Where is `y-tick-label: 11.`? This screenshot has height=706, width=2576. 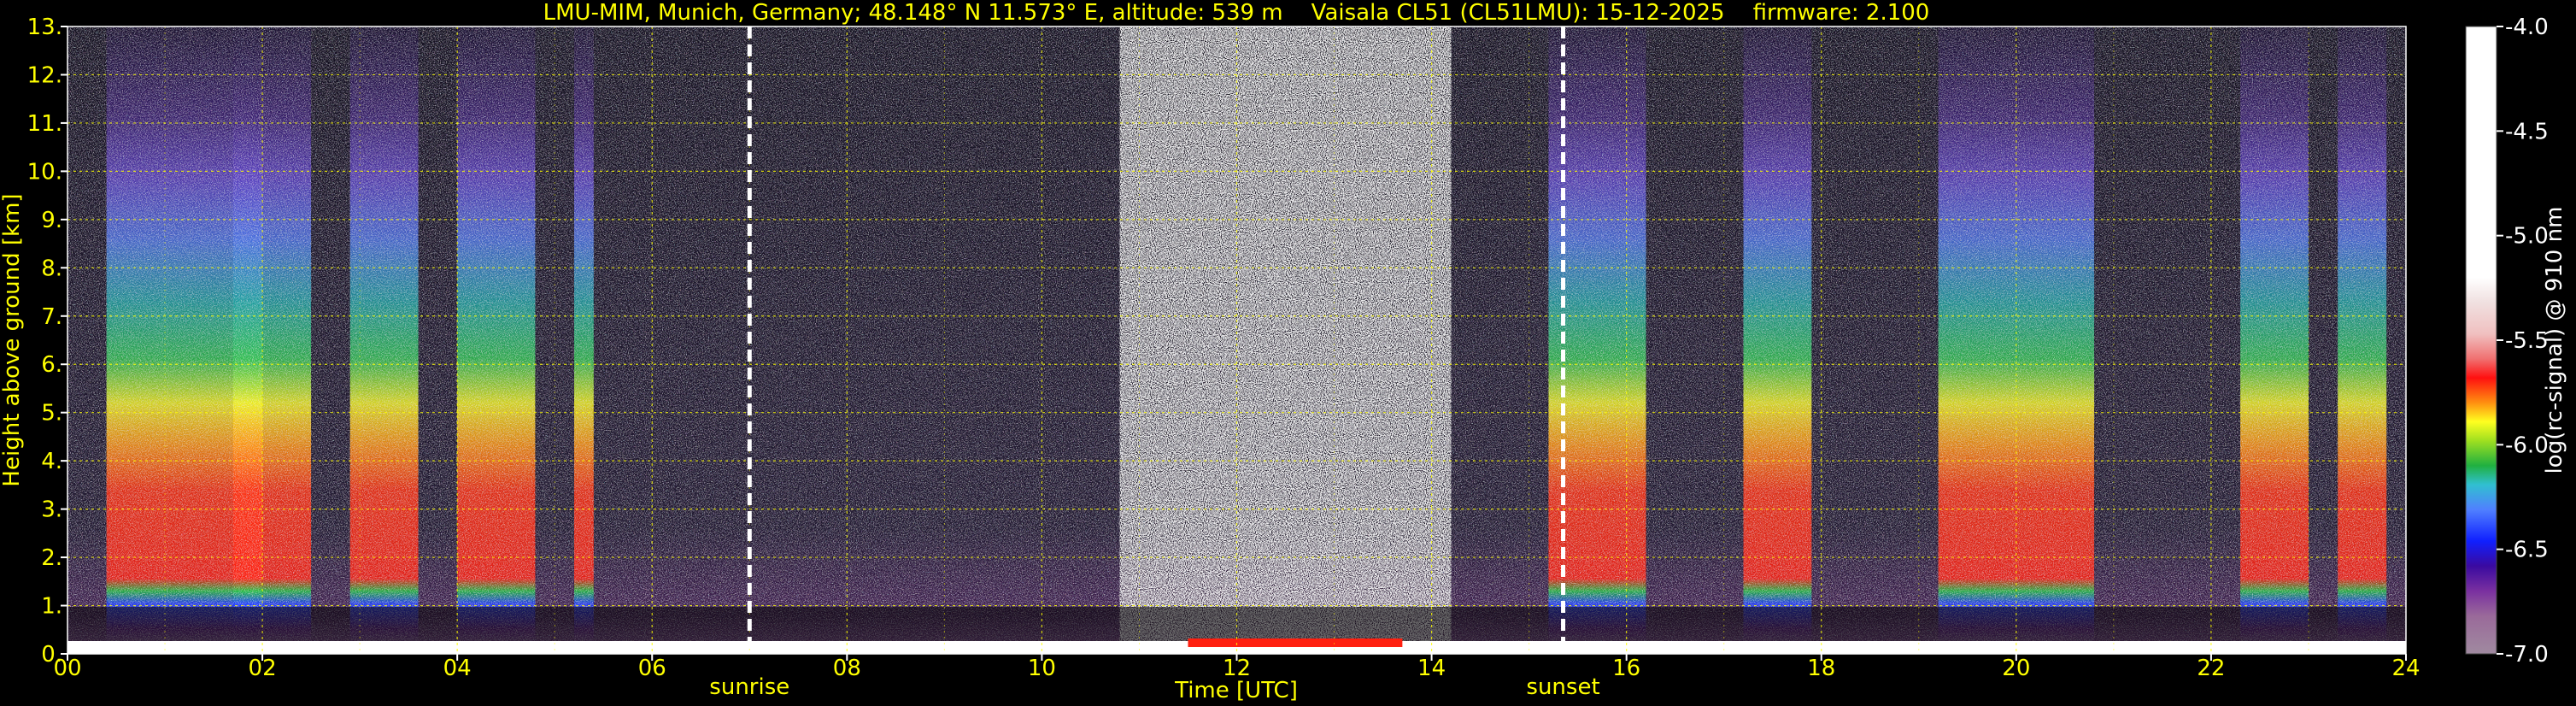 y-tick-label: 11. is located at coordinates (44, 124).